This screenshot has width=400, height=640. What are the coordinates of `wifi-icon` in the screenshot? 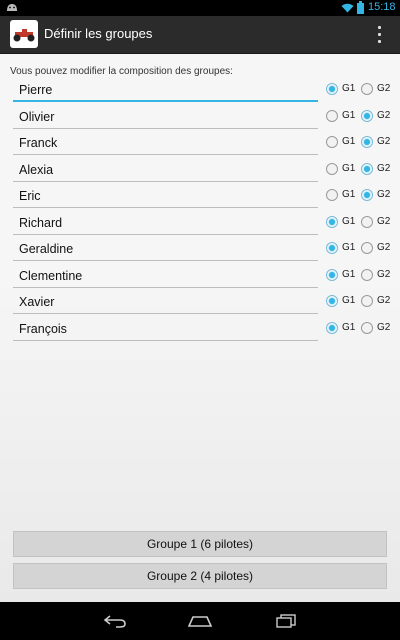 It's located at (347, 8).